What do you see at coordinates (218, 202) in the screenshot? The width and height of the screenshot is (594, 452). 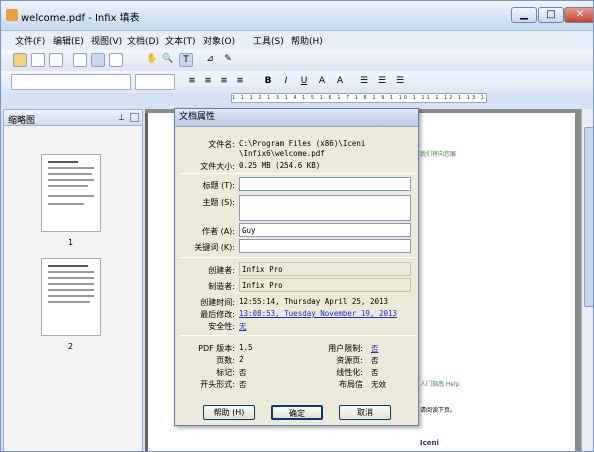 I see `subject-field-label: 主题 (S):` at bounding box center [218, 202].